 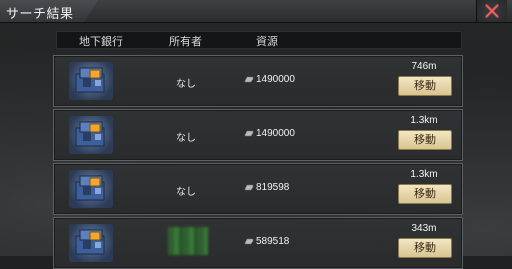 What do you see at coordinates (424, 66) in the screenshot?
I see `distance-value: 746m` at bounding box center [424, 66].